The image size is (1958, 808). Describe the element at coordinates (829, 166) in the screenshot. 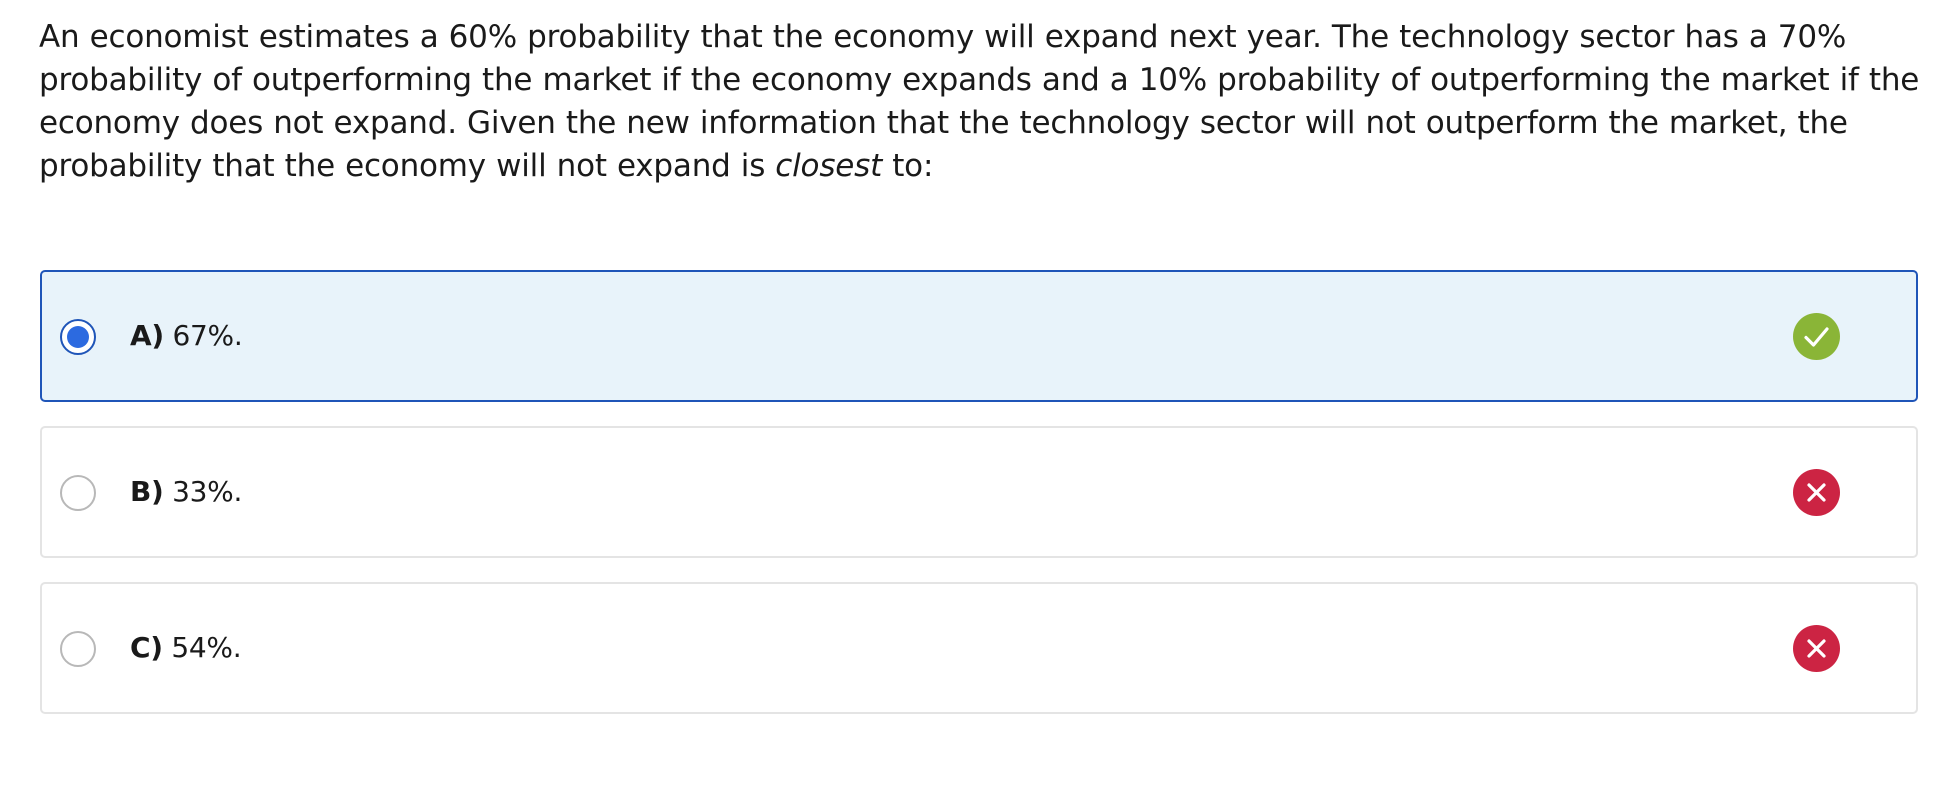

I see `question-emphasis: closest` at that location.